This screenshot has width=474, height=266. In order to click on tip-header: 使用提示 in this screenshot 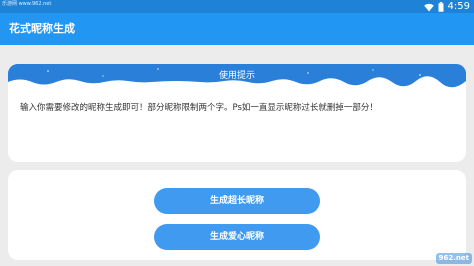, I will do `click(237, 76)`.